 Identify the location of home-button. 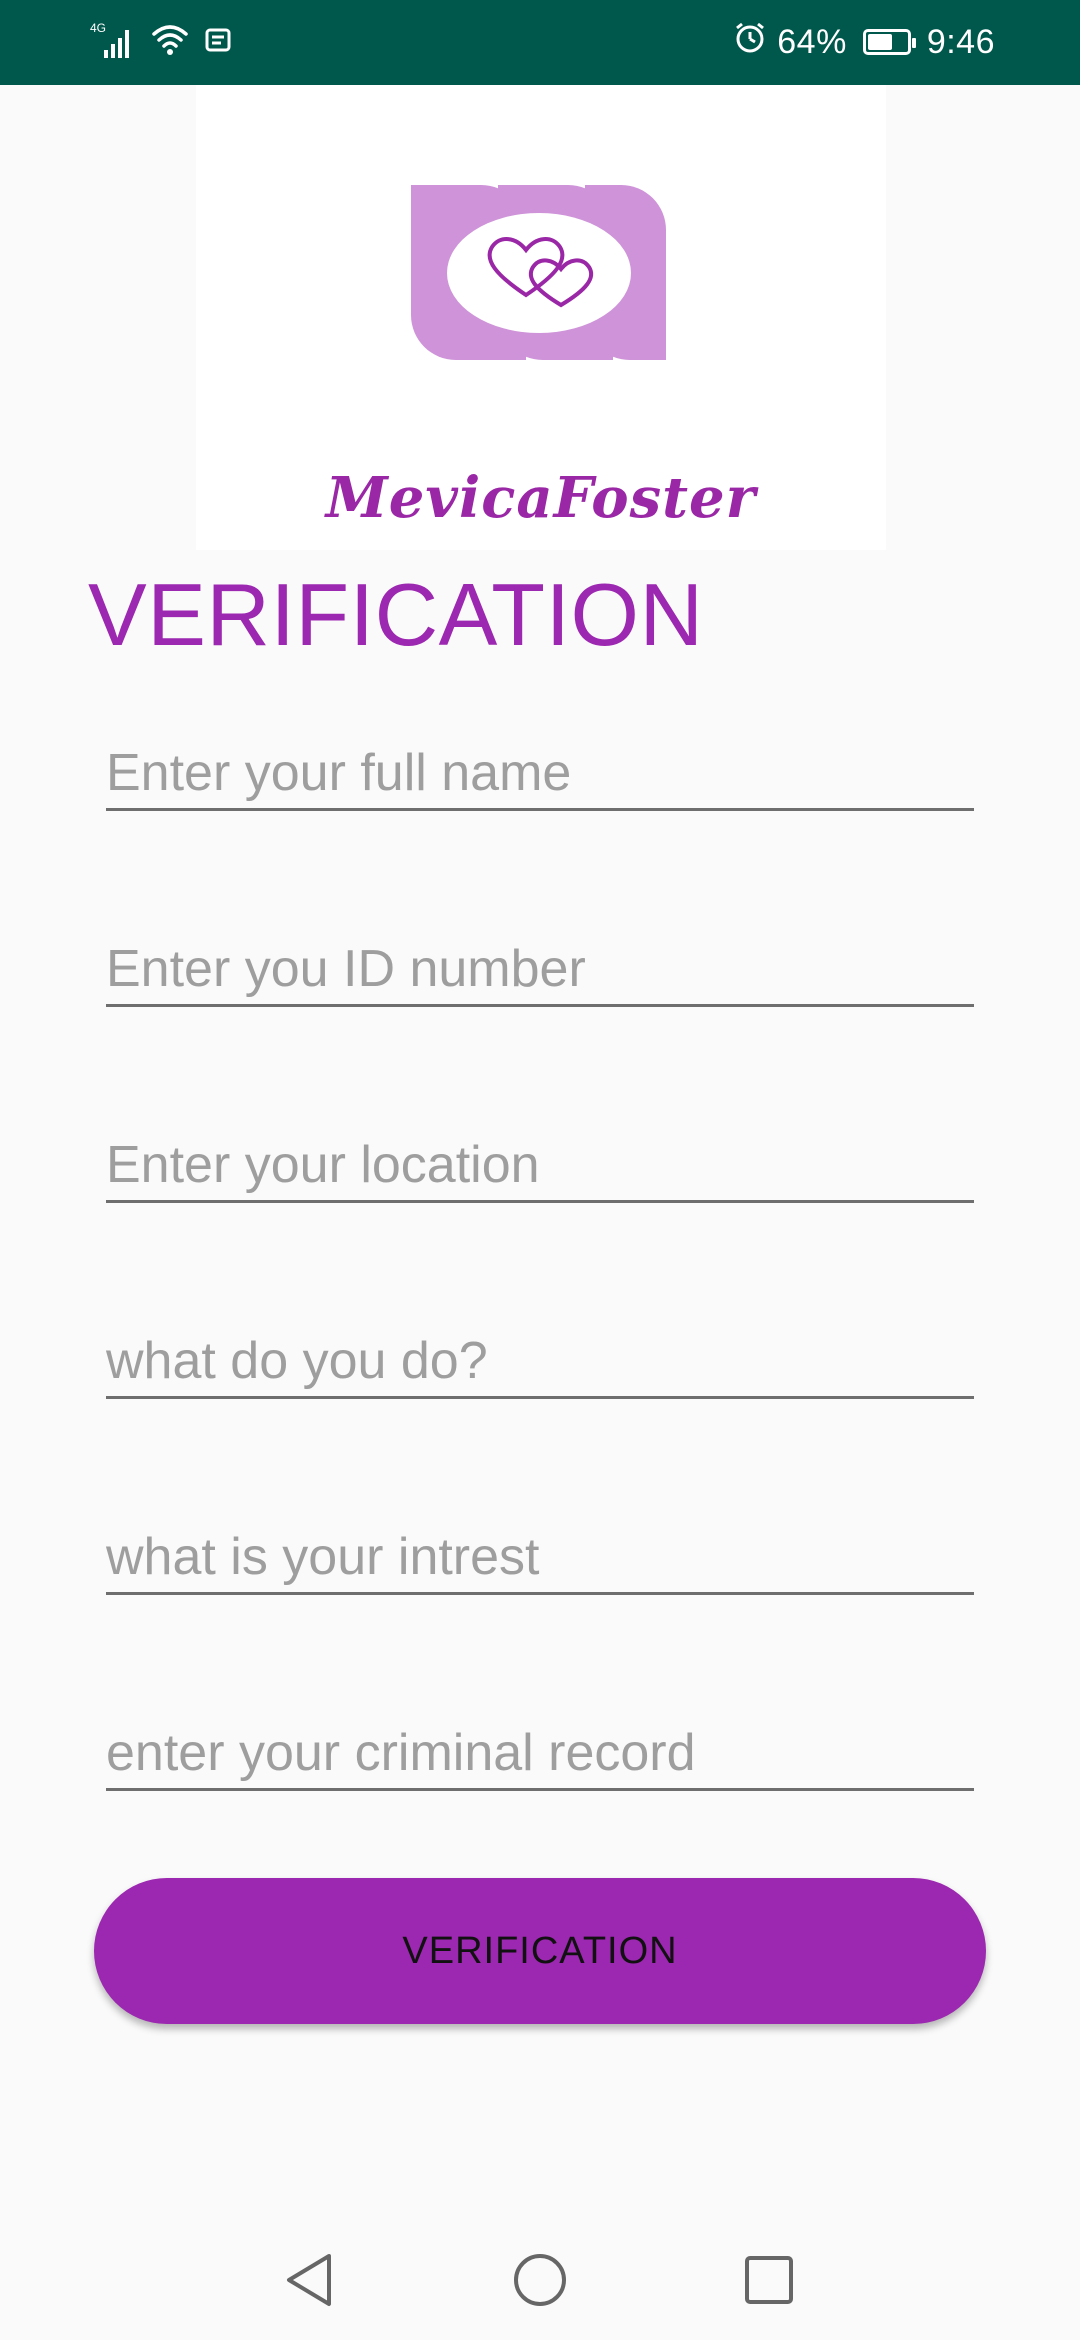
(540, 2280).